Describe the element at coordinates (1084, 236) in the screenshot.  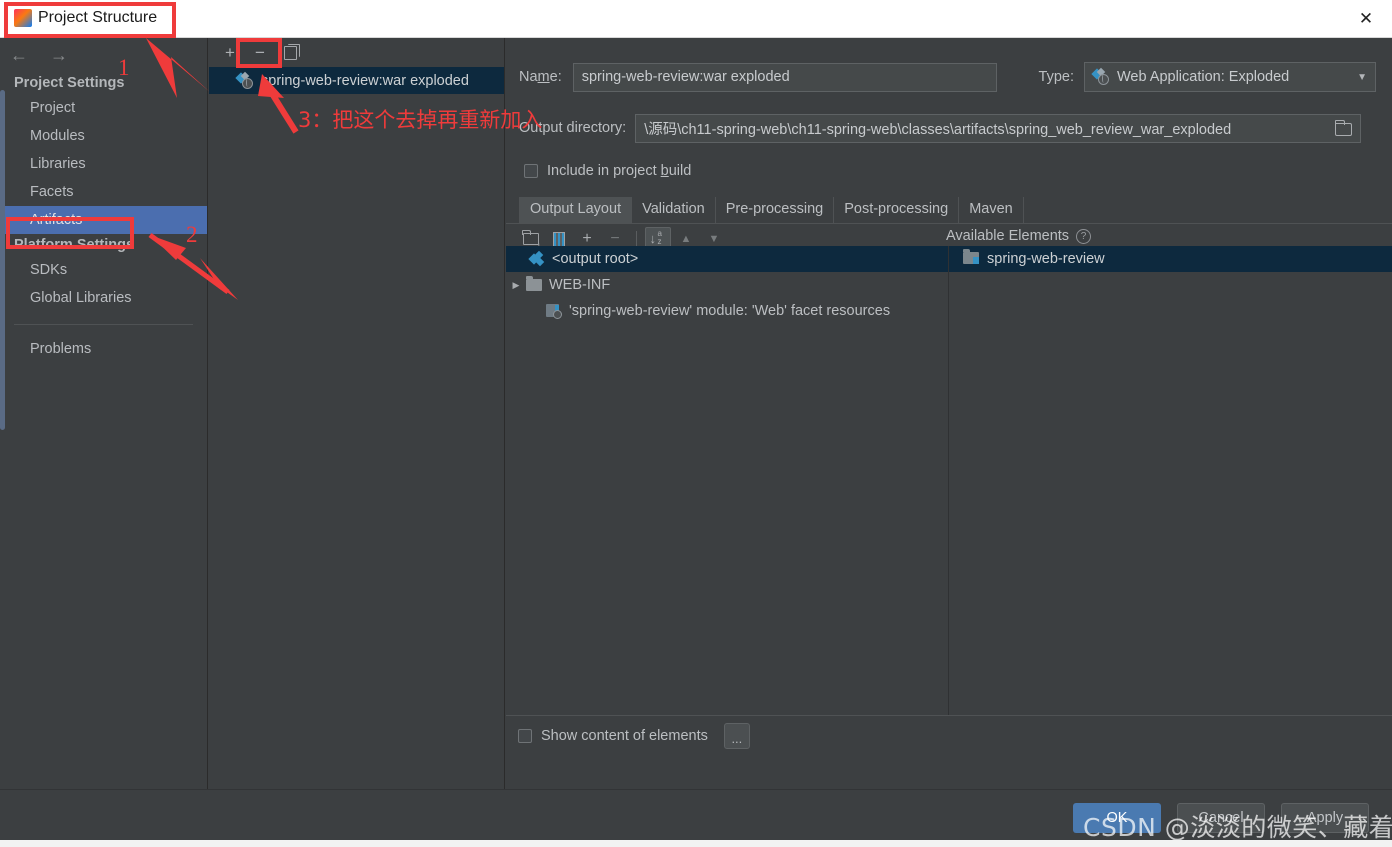
I see `question-mark-icon: ?` at that location.